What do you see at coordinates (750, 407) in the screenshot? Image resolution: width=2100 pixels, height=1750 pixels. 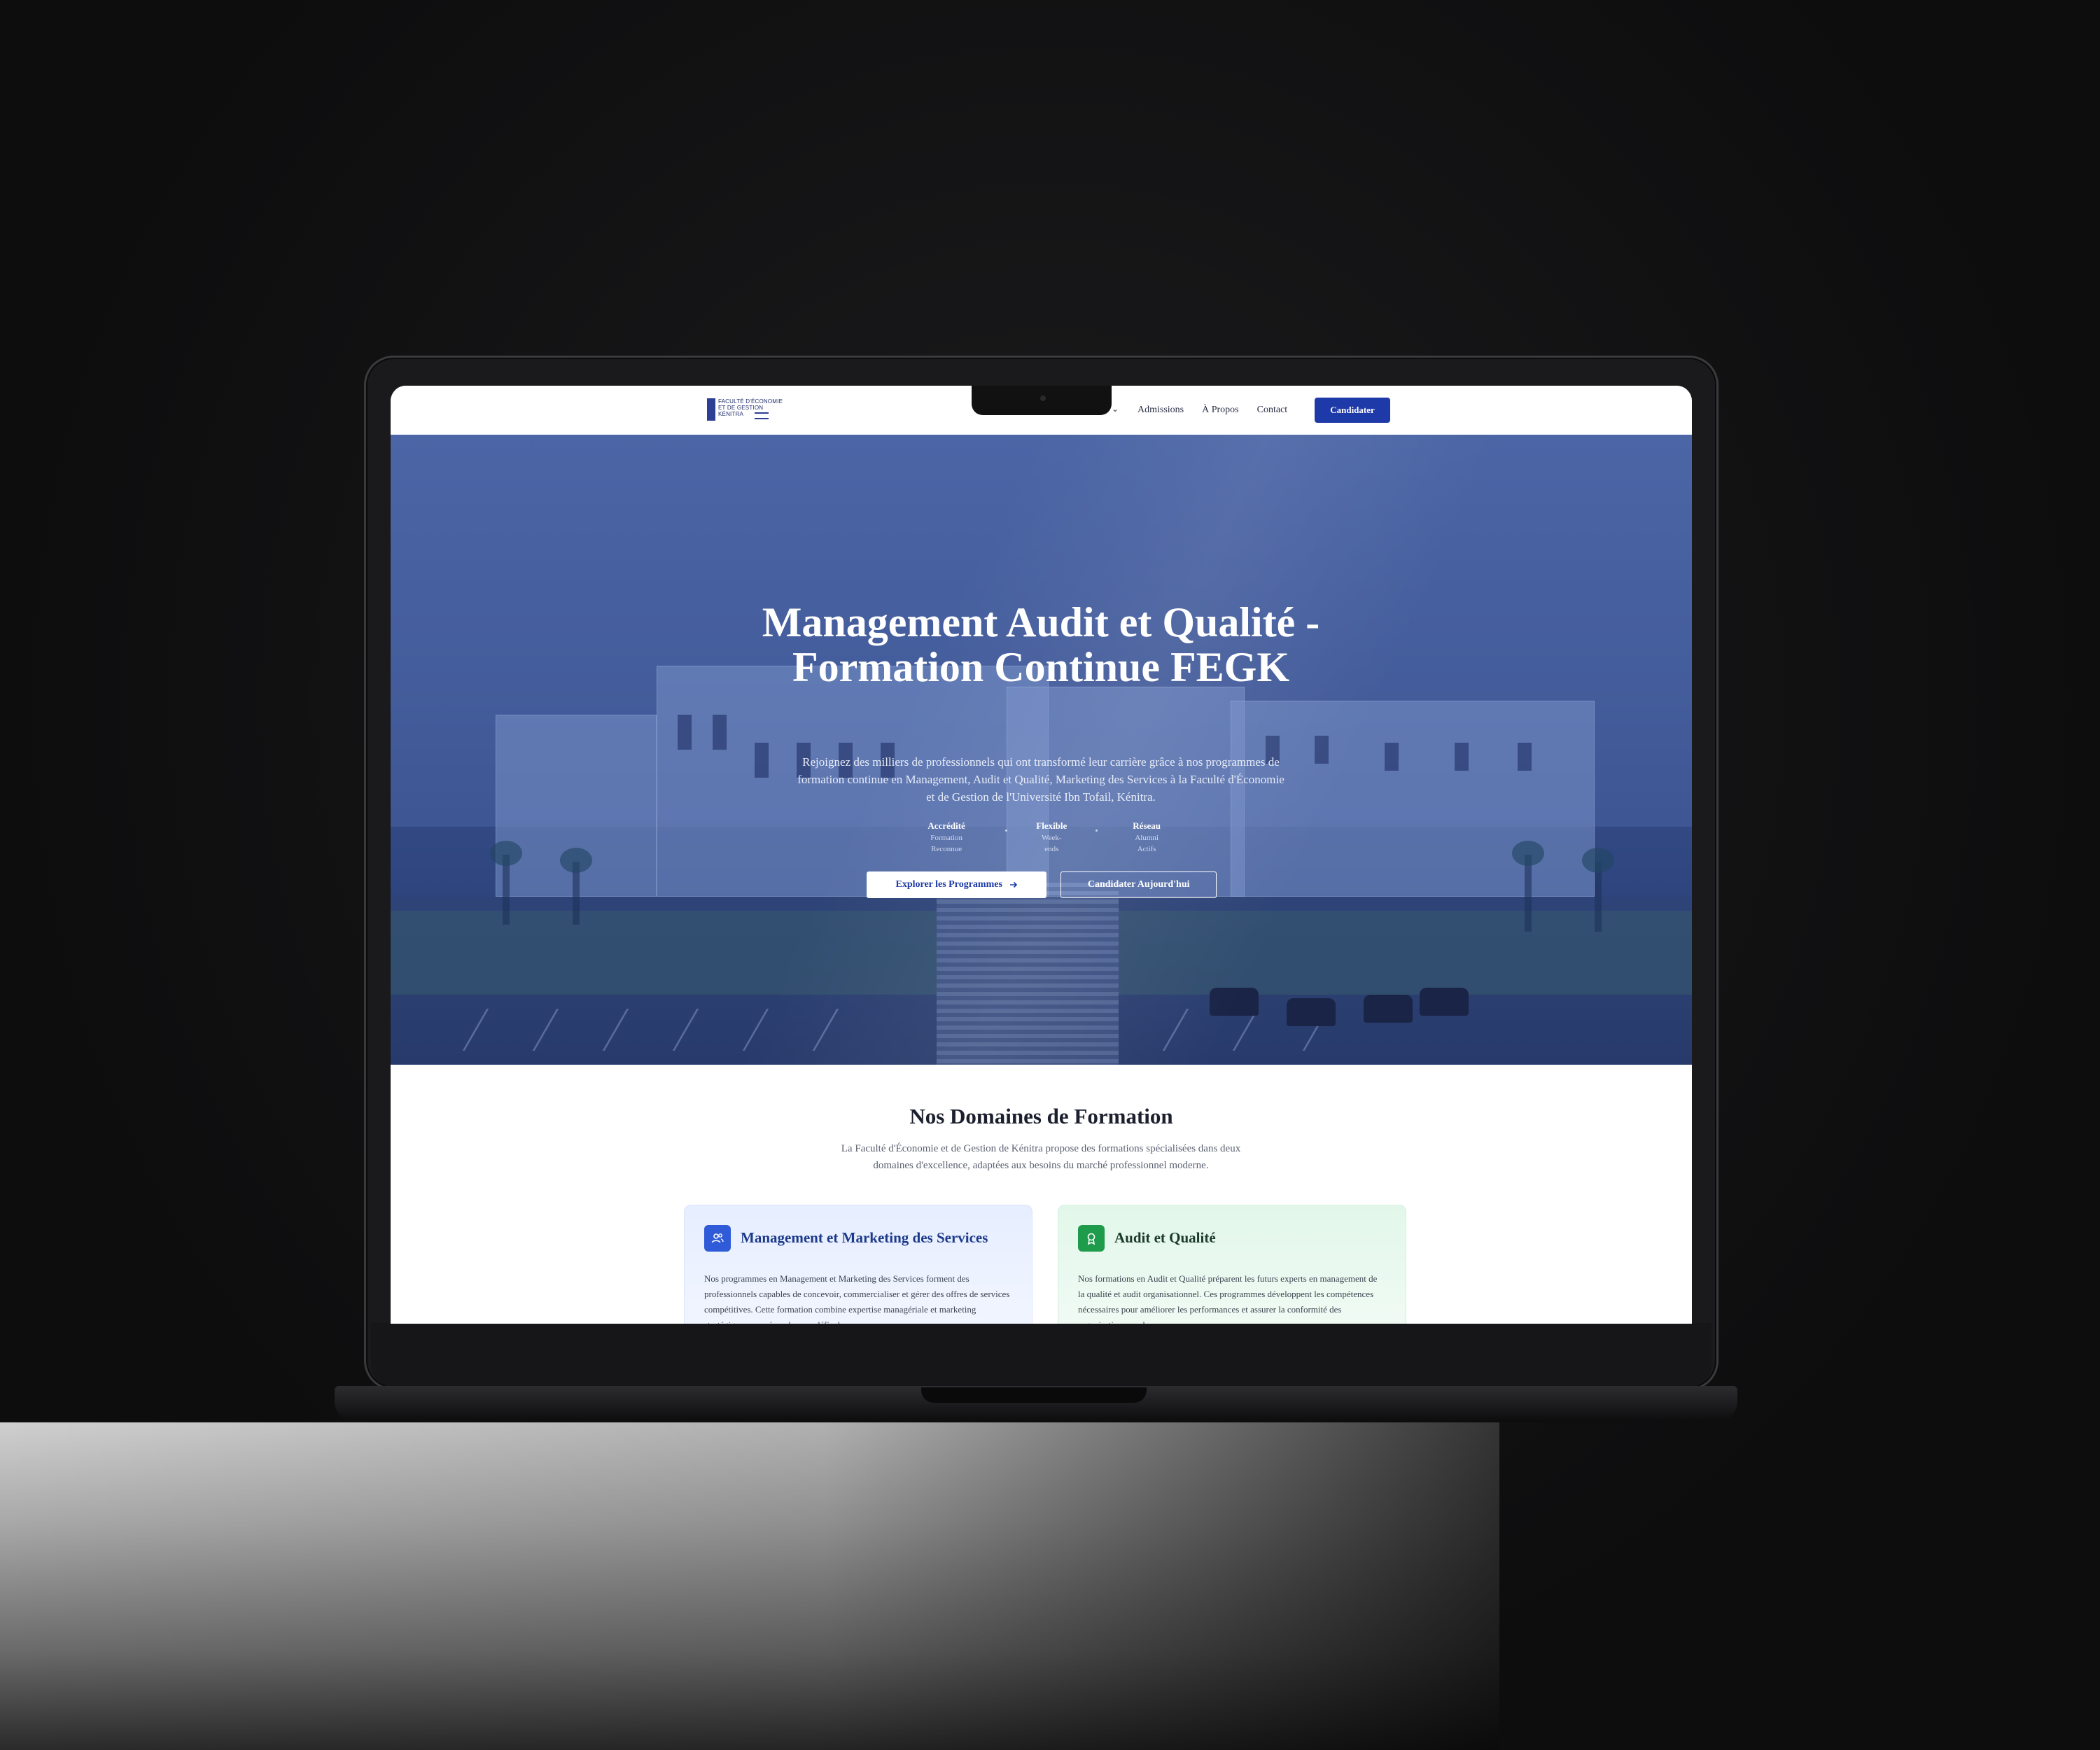 I see `logo-text: FACULTÉ D'ÉCONOMIE ET DE GESTION KÉNITRA` at bounding box center [750, 407].